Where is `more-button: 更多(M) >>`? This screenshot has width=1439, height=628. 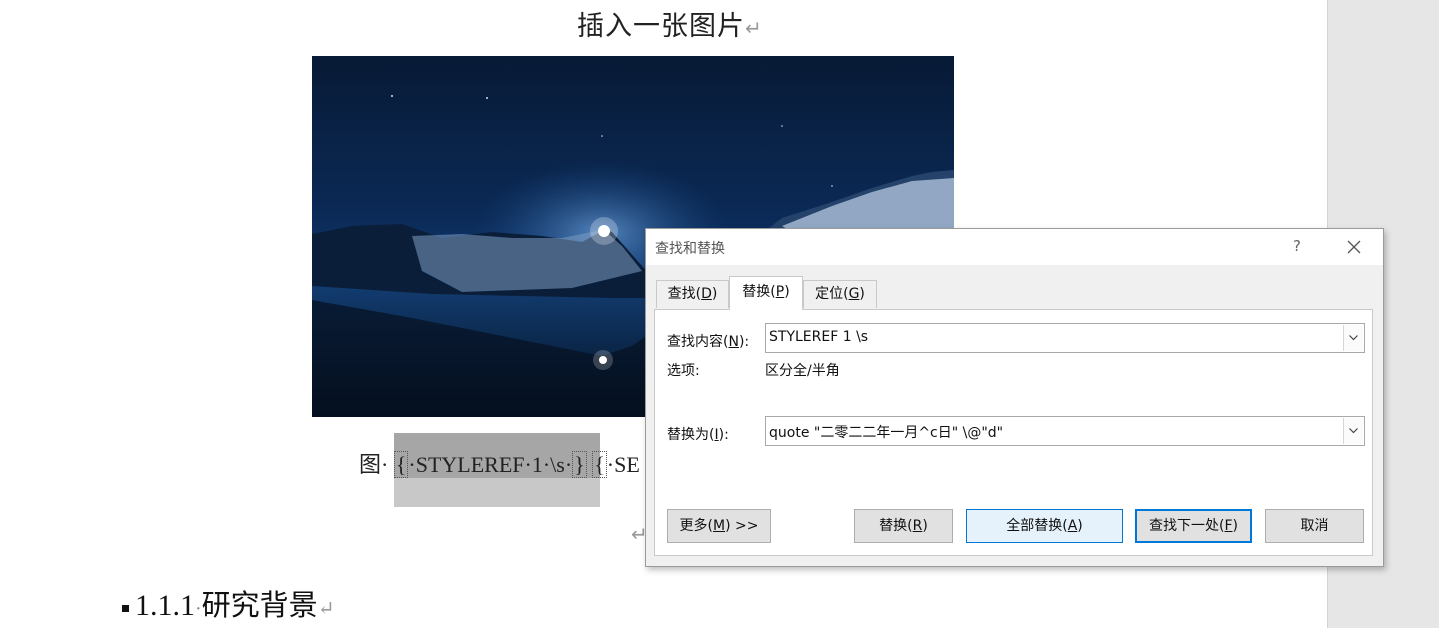
more-button: 更多(M) >> is located at coordinates (719, 526).